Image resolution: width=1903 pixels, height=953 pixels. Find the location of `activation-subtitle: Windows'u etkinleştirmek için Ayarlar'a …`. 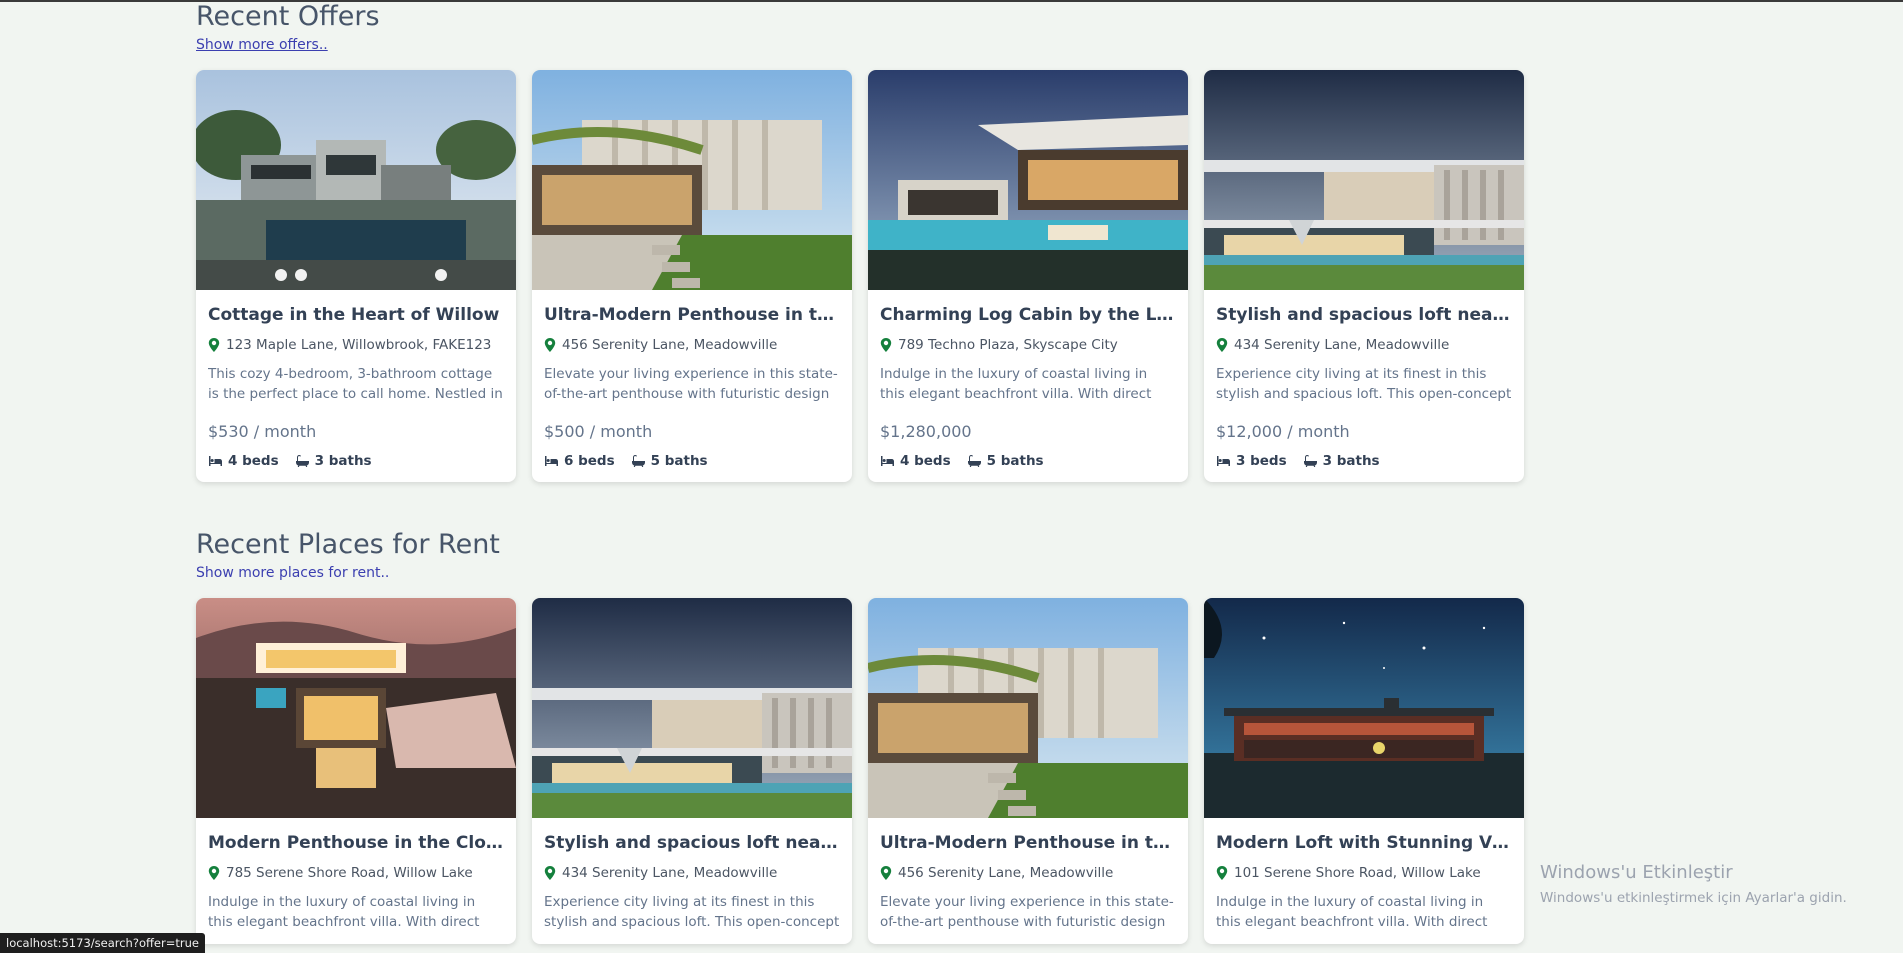

activation-subtitle: Windows'u etkinleştirmek için Ayarlar'a … is located at coordinates (1693, 898).